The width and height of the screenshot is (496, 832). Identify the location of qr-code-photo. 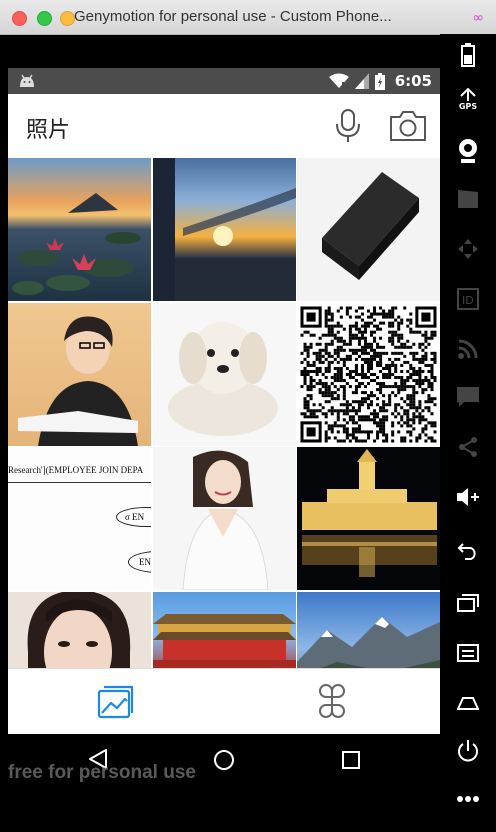
(368, 374).